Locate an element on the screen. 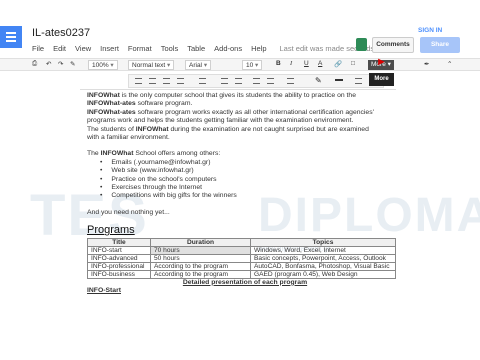 This screenshot has width=480, height=360. decrease-indent-icon is located at coordinates (256, 81).